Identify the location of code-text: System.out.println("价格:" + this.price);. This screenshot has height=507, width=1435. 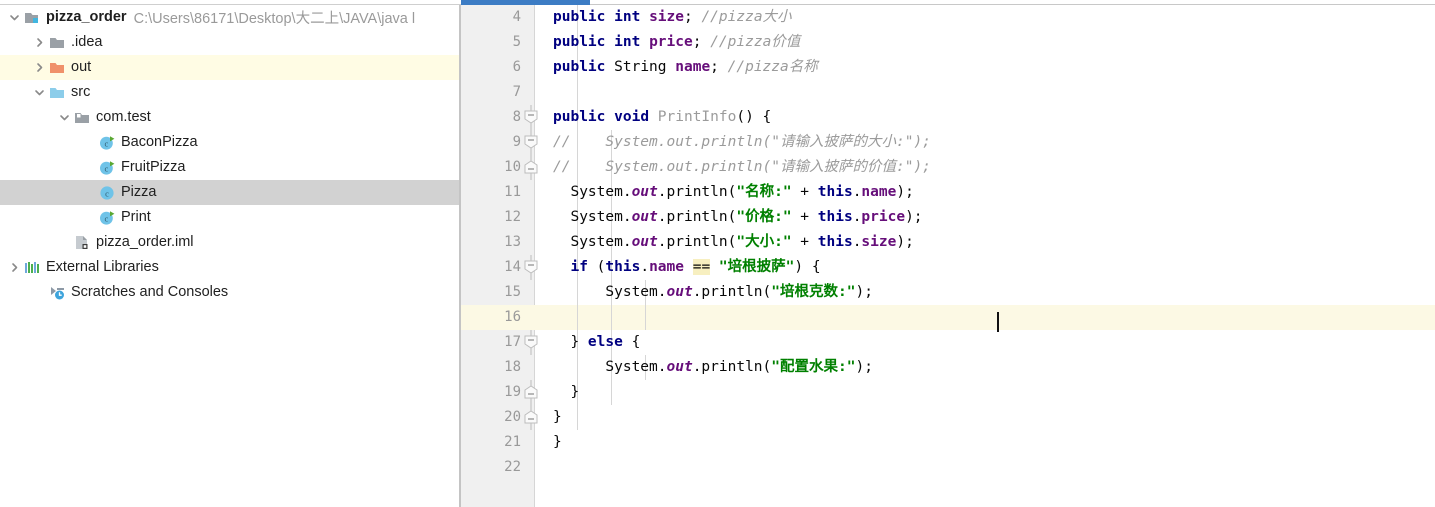
(738, 217).